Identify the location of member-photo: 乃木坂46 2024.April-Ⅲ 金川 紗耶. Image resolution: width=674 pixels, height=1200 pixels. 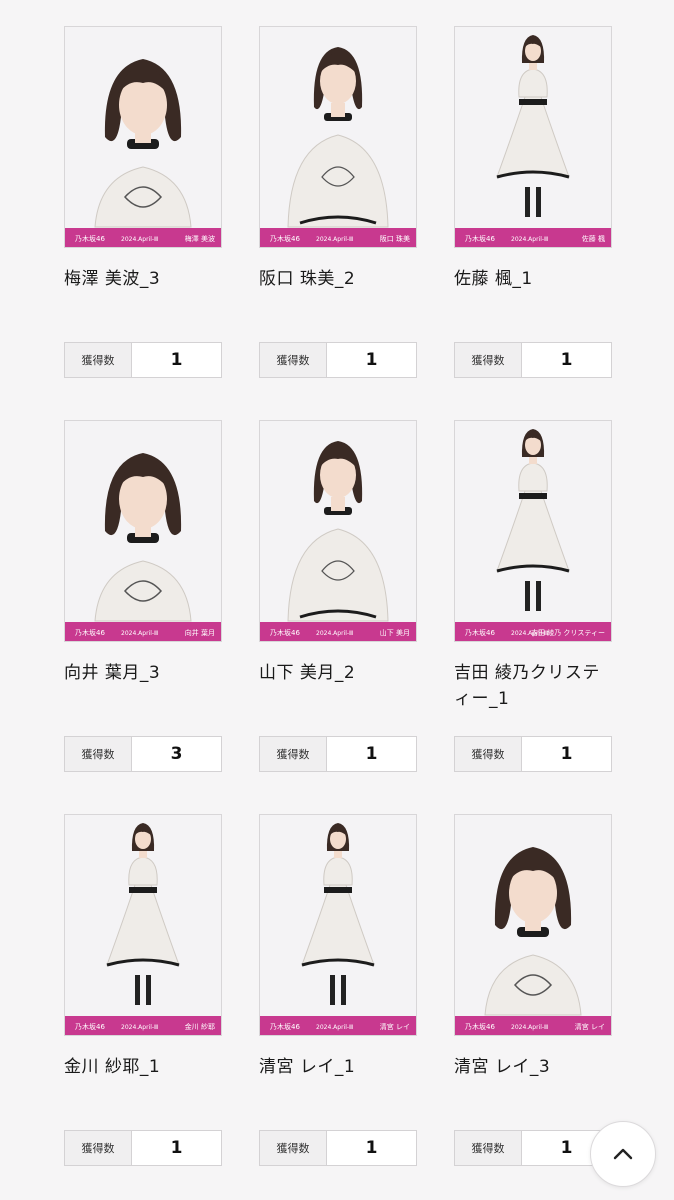
(143, 925).